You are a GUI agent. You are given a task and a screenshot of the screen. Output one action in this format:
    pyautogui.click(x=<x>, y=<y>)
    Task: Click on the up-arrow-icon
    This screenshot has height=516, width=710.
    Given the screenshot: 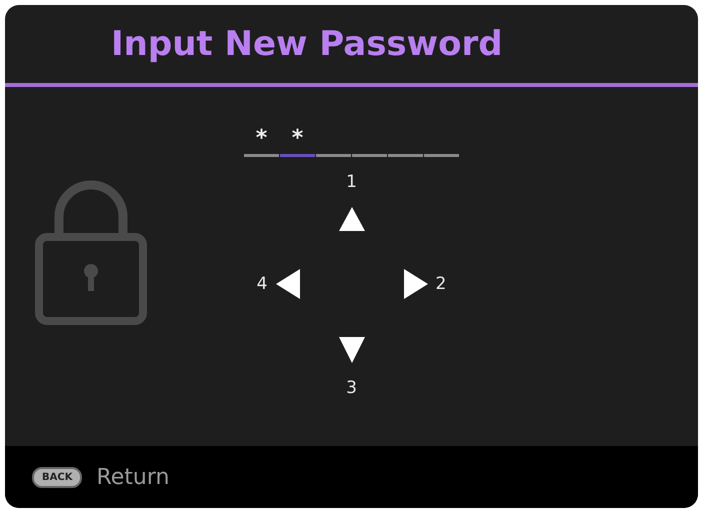 What is the action you would take?
    pyautogui.click(x=351, y=219)
    